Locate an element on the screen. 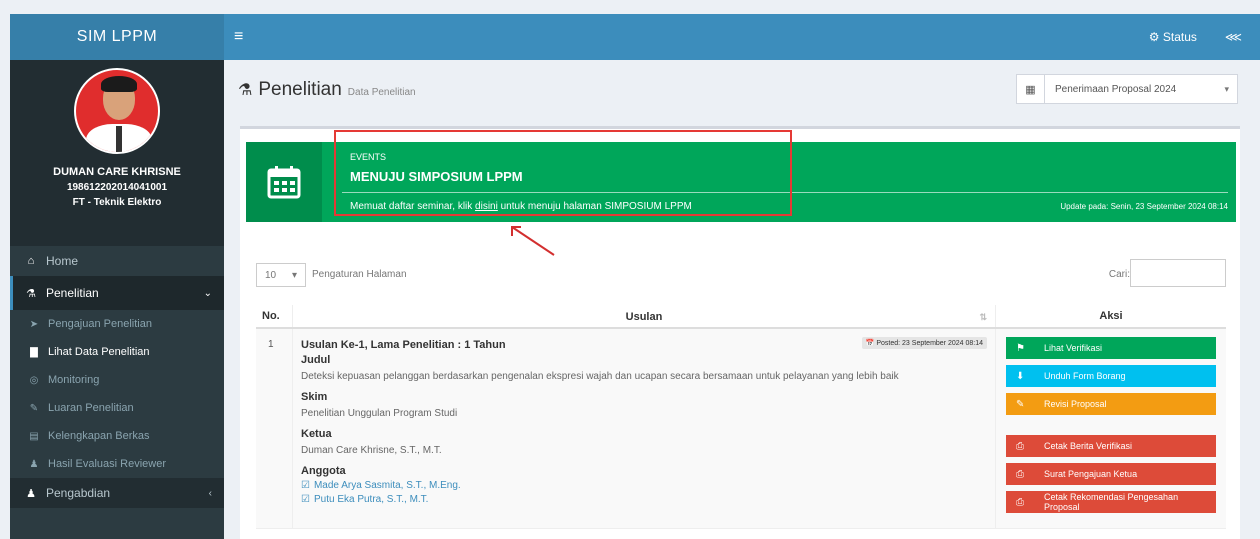 Image resolution: width=1260 pixels, height=539 pixels. sidebar-item-home: ⌂ Home is located at coordinates (117, 261).